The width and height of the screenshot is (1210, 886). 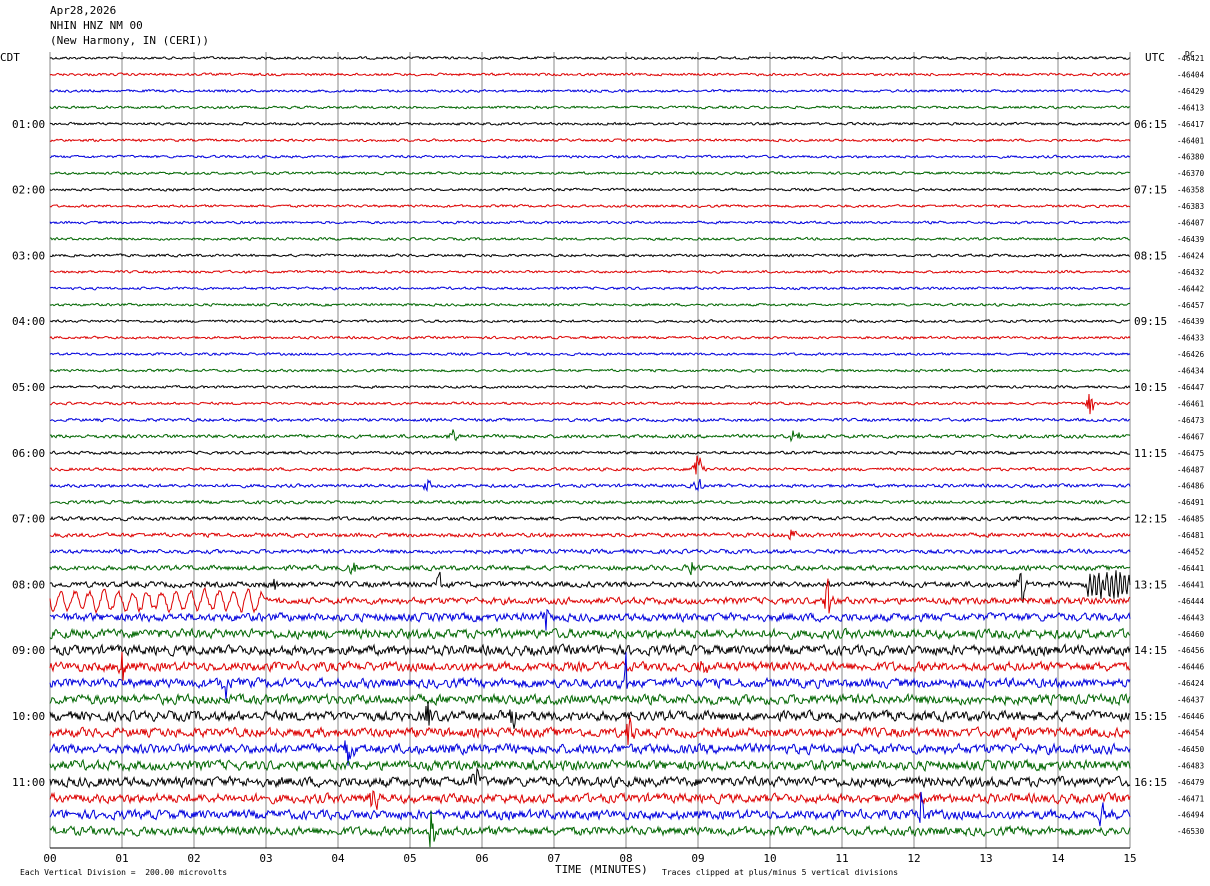 I want to click on dc-offset-label: -46433, so click(x=1190, y=338).